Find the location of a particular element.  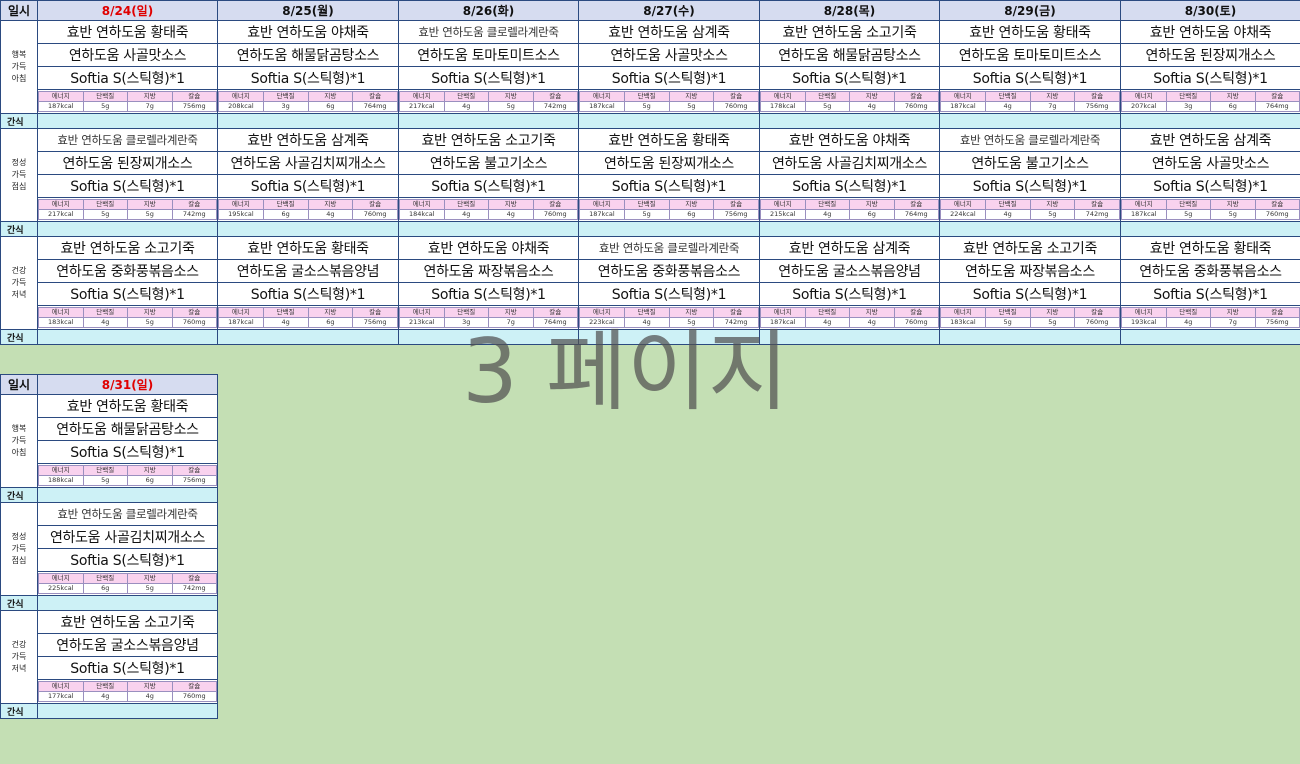

nutrition-value-row: 217kcal 4g 5g 742mg is located at coordinates (488, 106).